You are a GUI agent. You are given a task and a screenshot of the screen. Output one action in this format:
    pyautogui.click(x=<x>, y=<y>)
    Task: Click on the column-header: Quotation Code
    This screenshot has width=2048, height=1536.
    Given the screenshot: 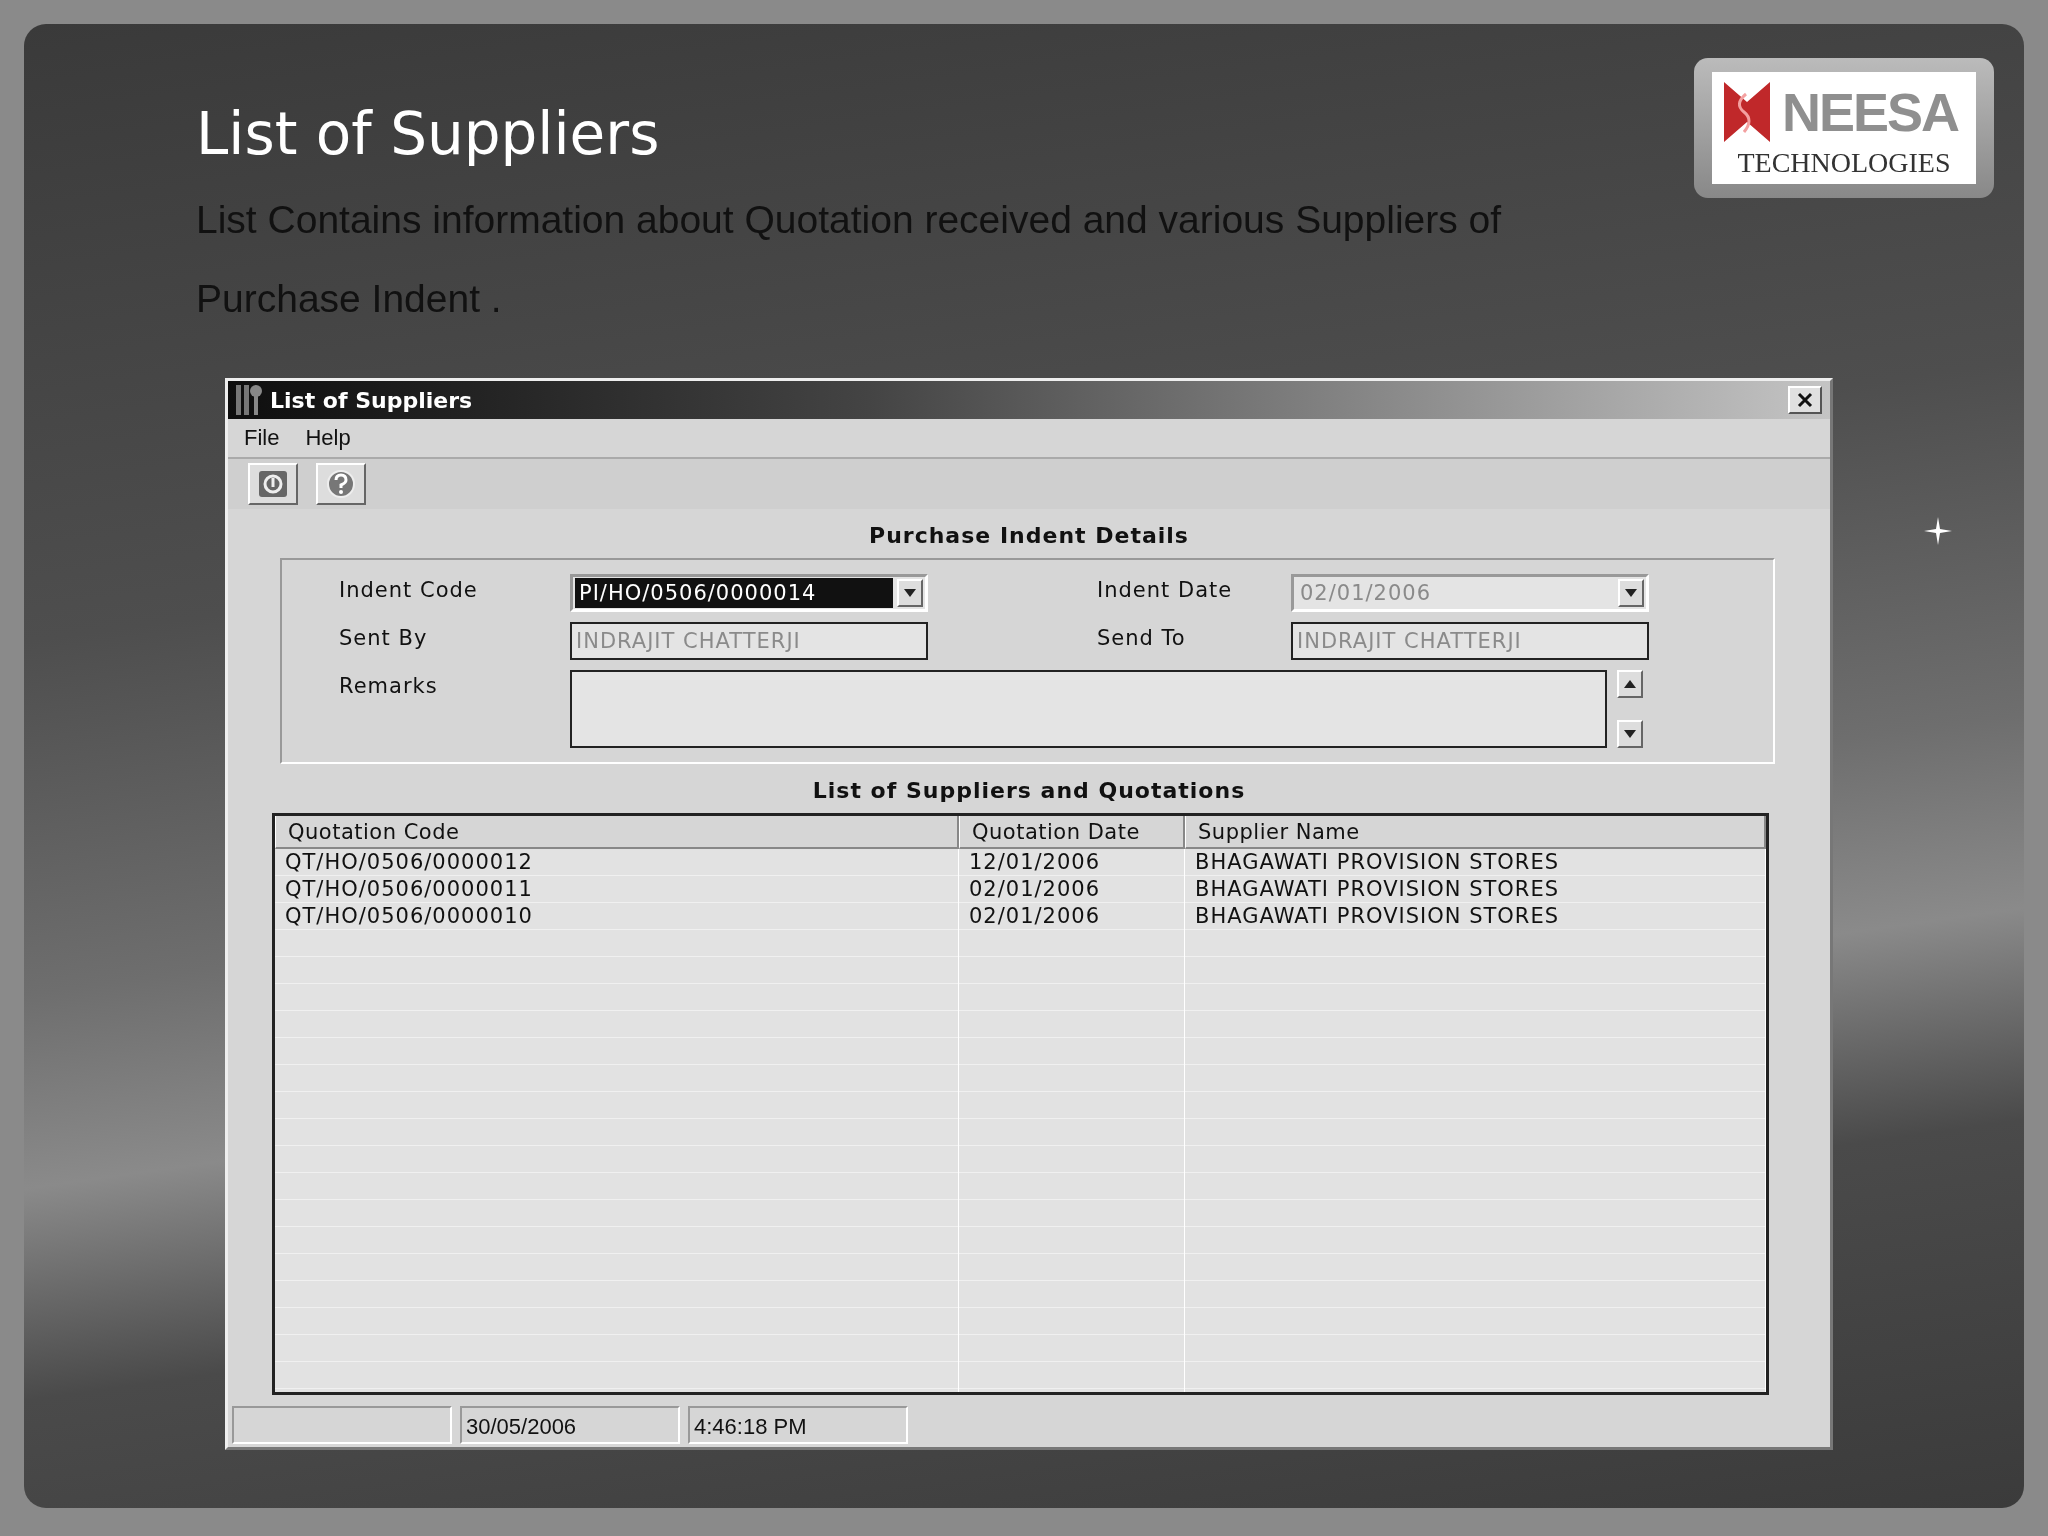 What is the action you would take?
    pyautogui.click(x=617, y=832)
    